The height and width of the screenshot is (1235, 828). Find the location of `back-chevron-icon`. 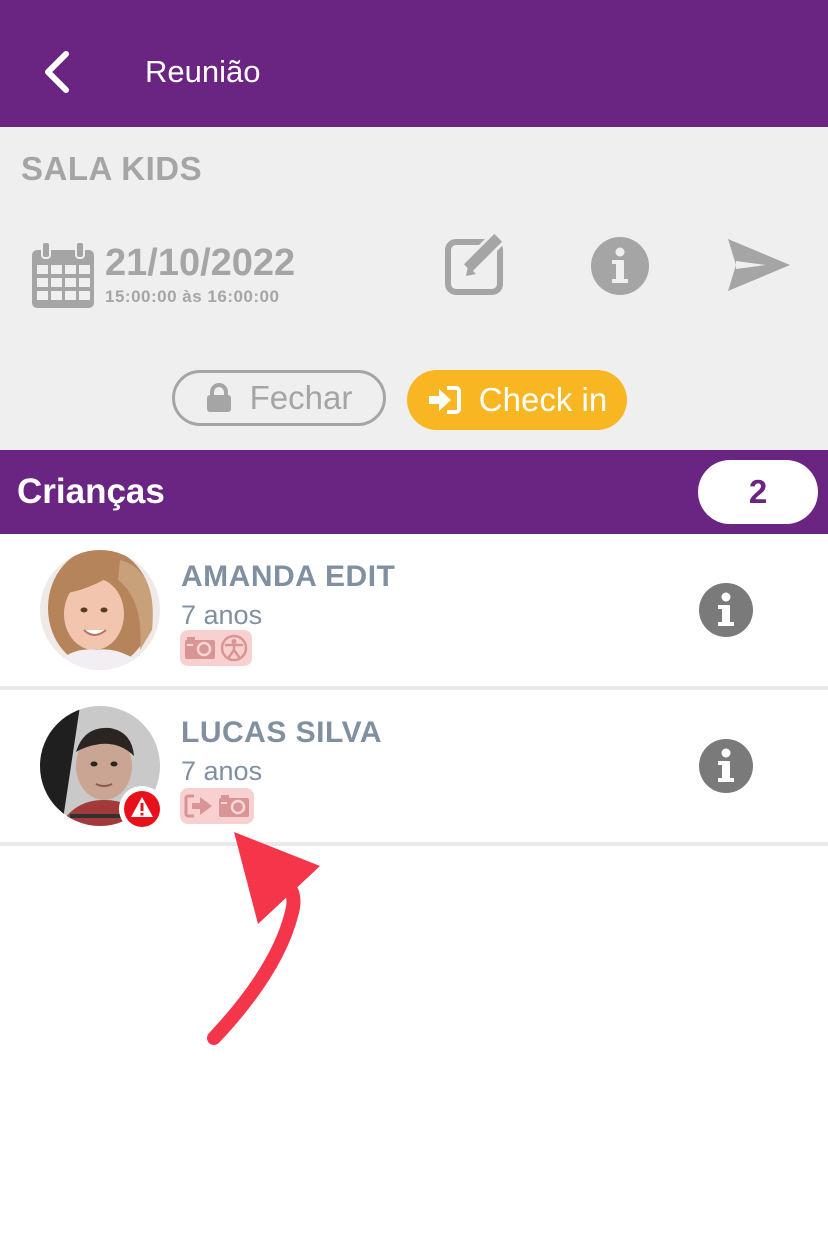

back-chevron-icon is located at coordinates (58, 72).